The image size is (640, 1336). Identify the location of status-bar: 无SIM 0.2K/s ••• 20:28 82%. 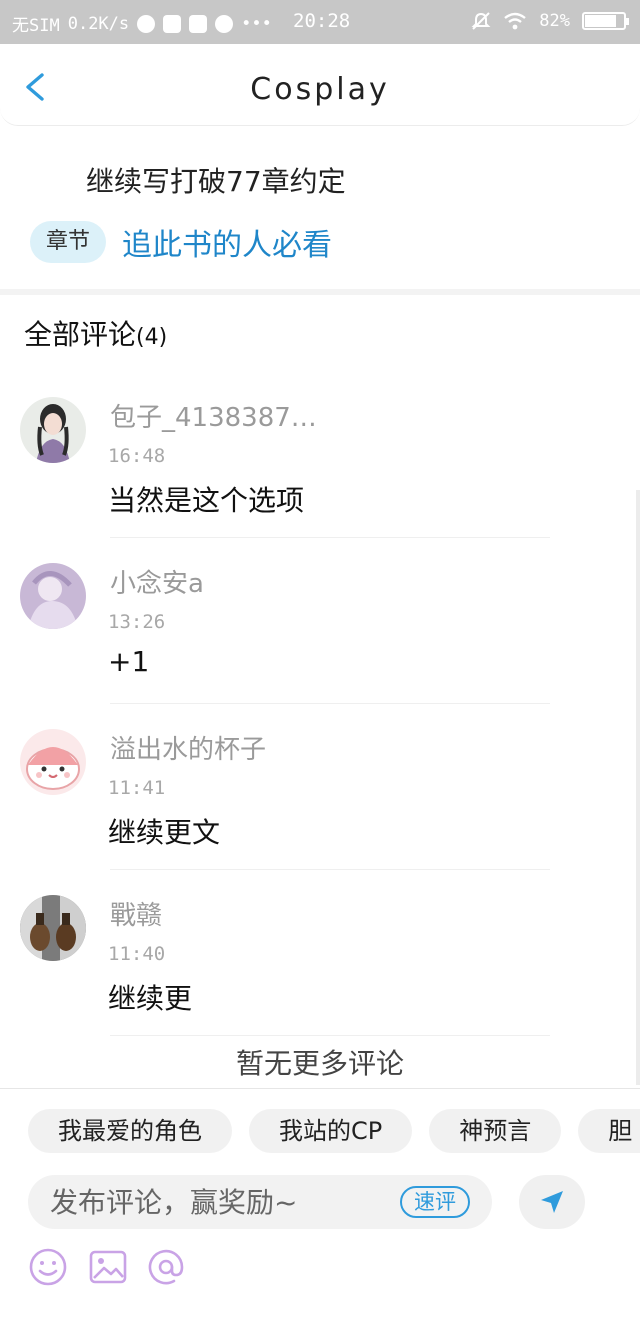
(320, 22).